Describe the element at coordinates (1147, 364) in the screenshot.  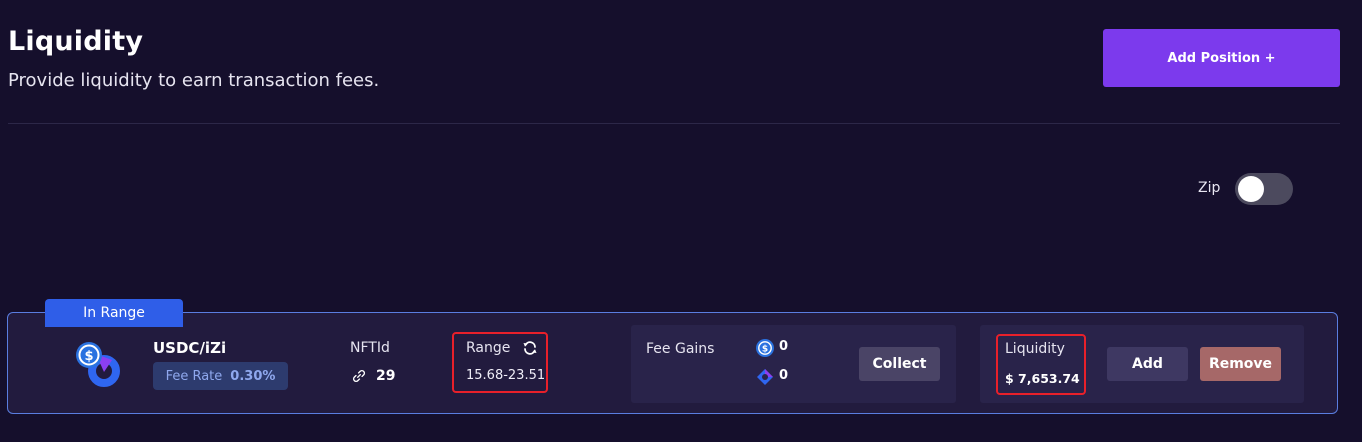
I see `add-liquidity-button: Add` at that location.